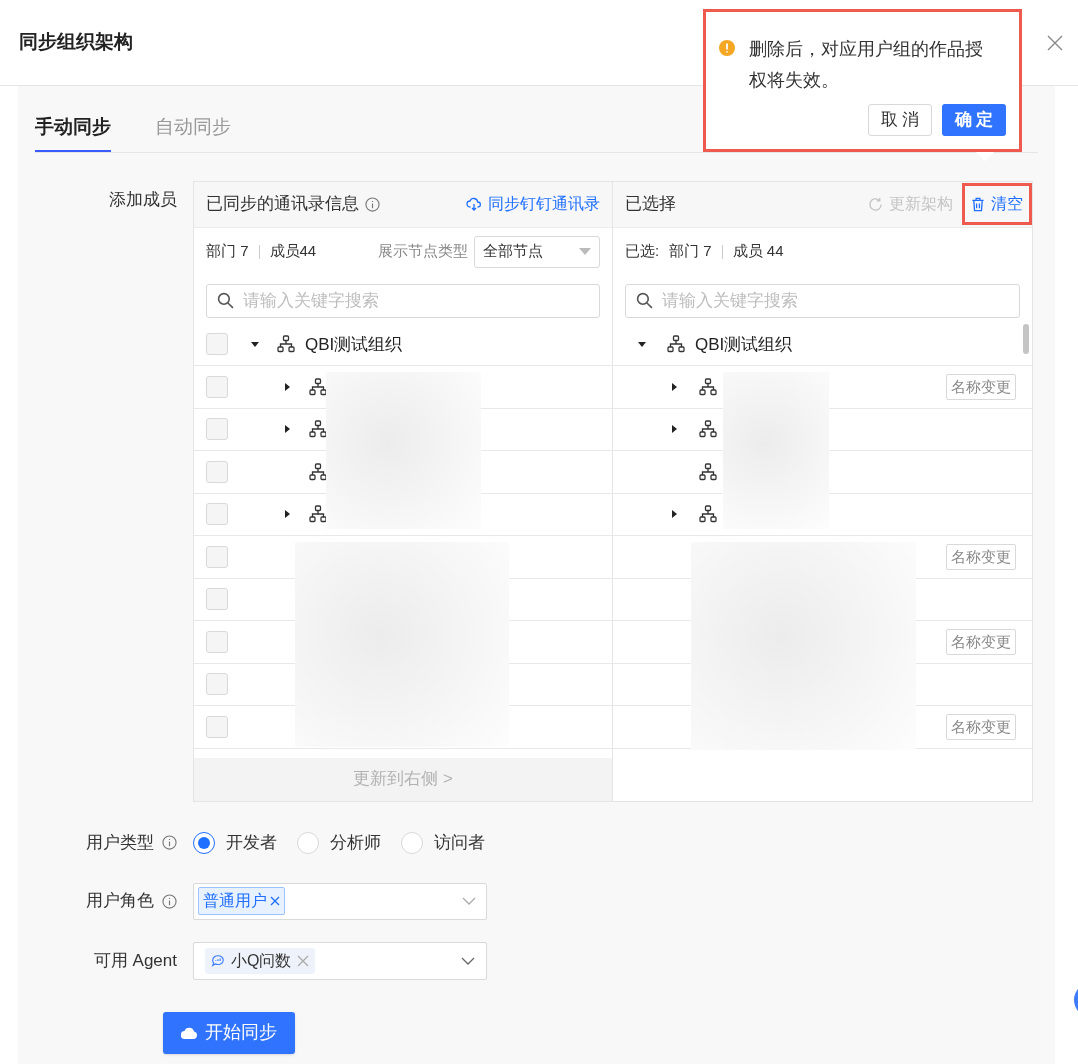 Image resolution: width=1078 pixels, height=1064 pixels. What do you see at coordinates (340, 901) in the screenshot?
I see `role-select: 普通用户` at bounding box center [340, 901].